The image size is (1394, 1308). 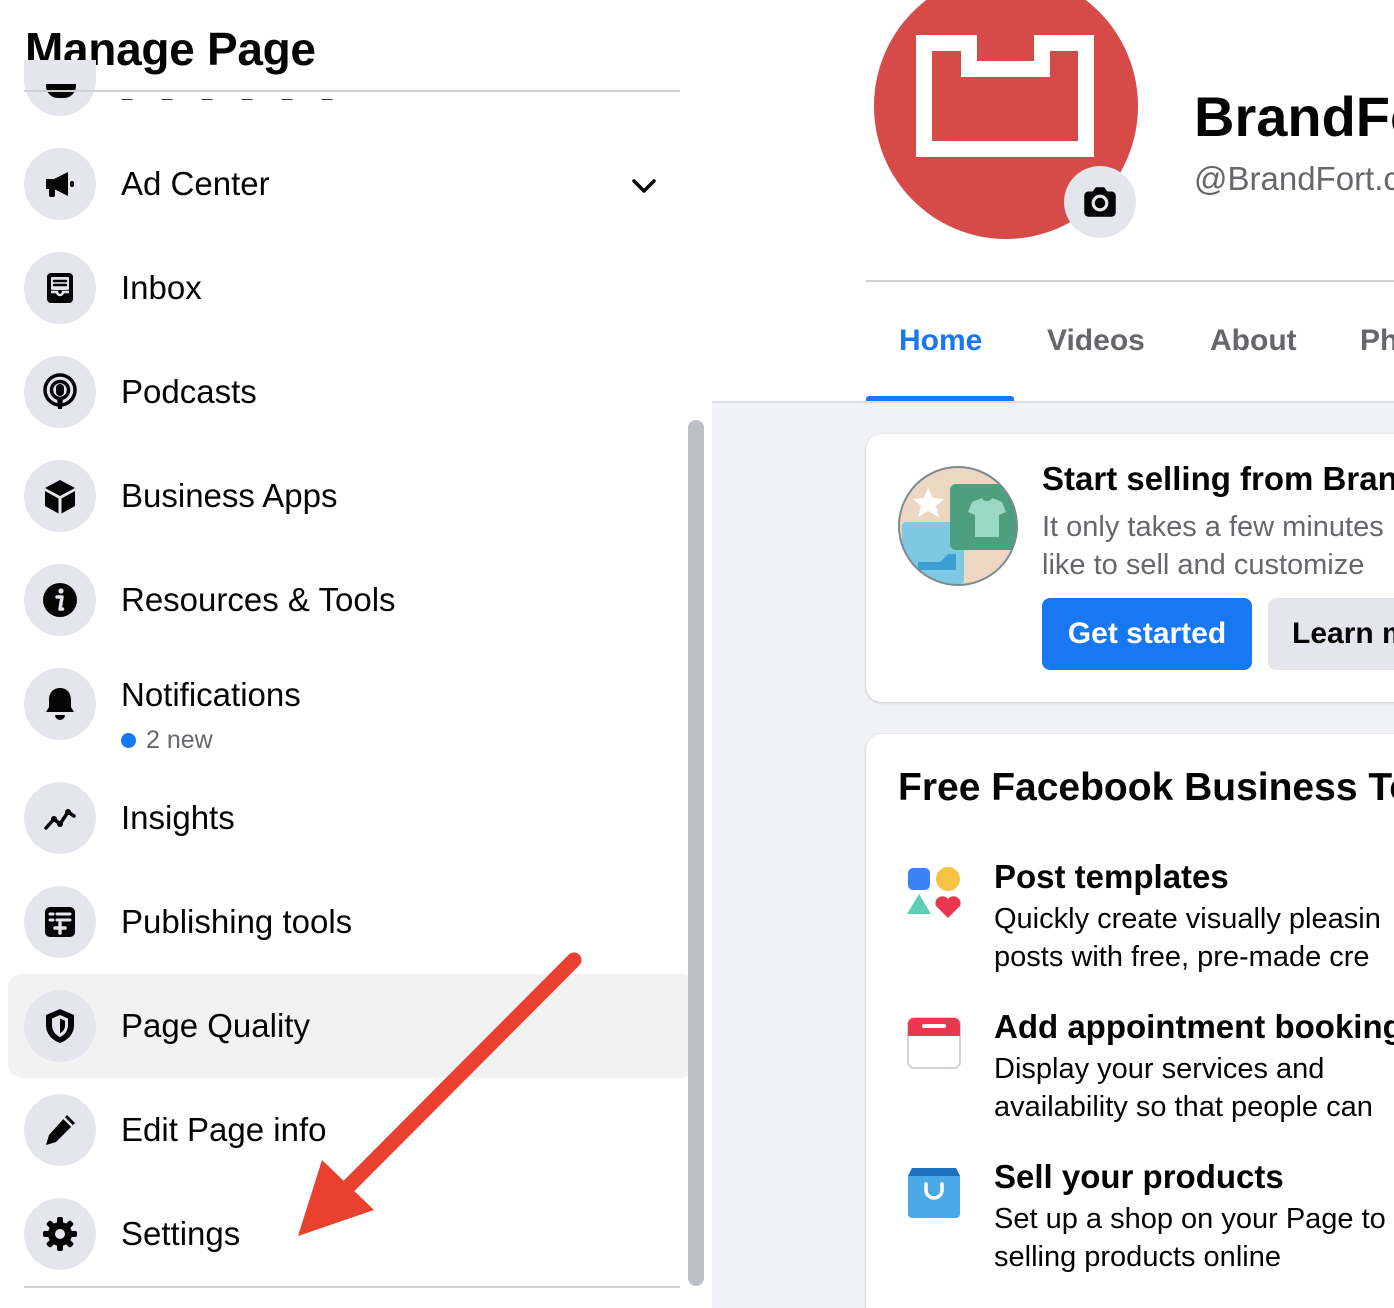 What do you see at coordinates (934, 1193) in the screenshot?
I see `shopping-bag-icon` at bounding box center [934, 1193].